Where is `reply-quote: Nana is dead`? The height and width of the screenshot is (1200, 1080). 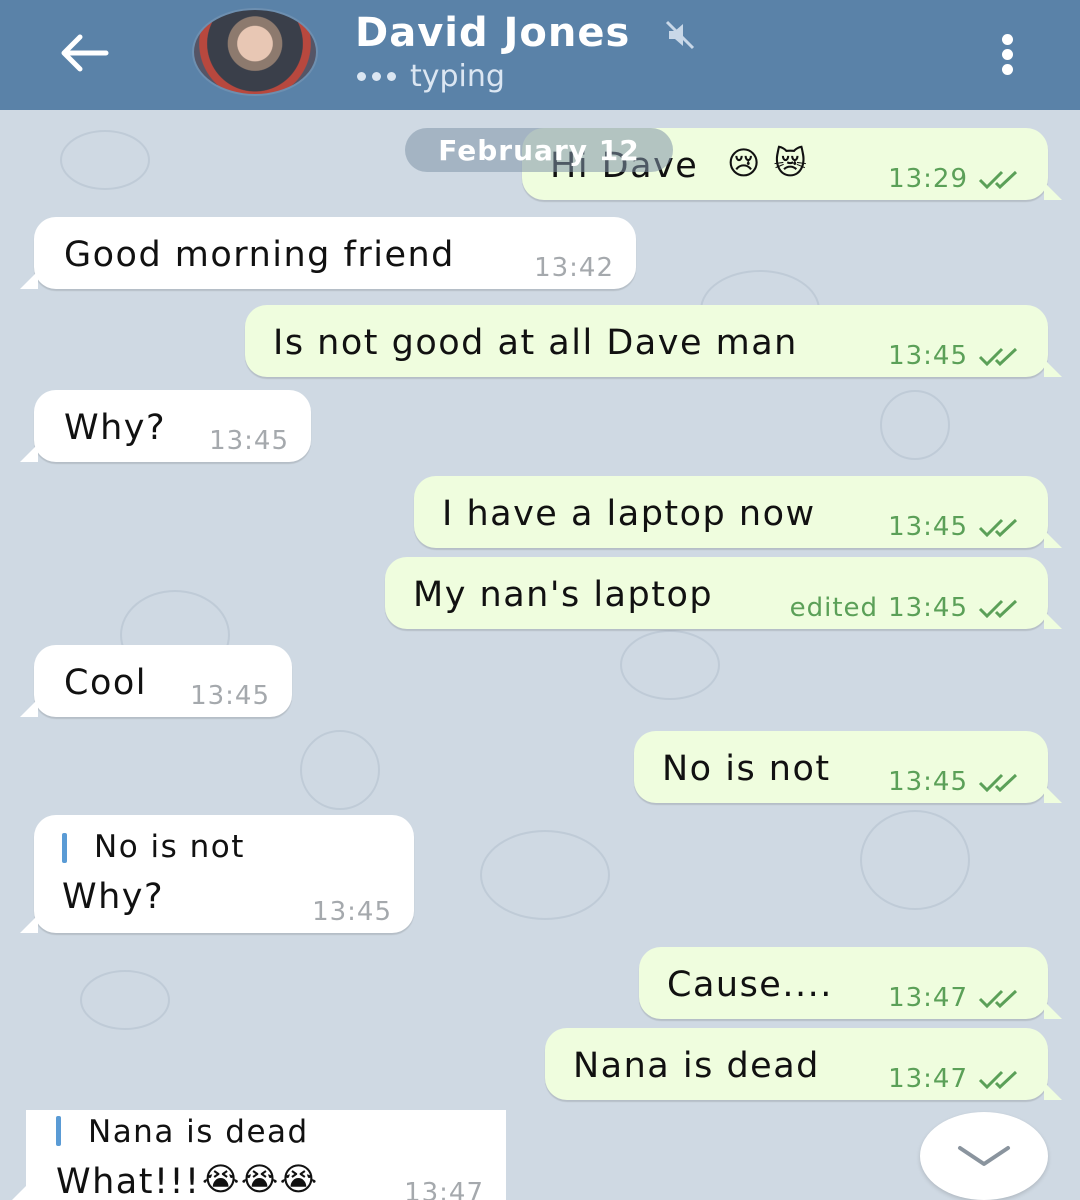
reply-quote: Nana is dead is located at coordinates (198, 1132).